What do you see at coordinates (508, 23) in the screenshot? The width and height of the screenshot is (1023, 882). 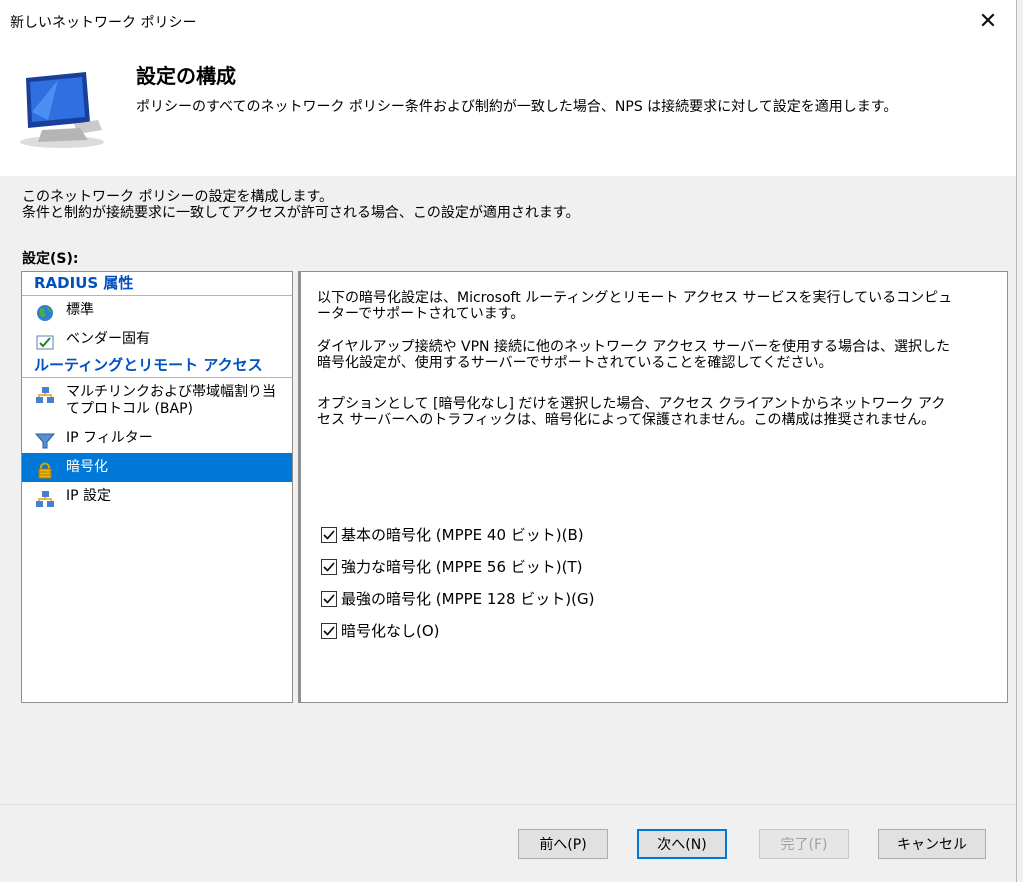 I see `title-bar: 新しいネットワーク ポリシー ✕` at bounding box center [508, 23].